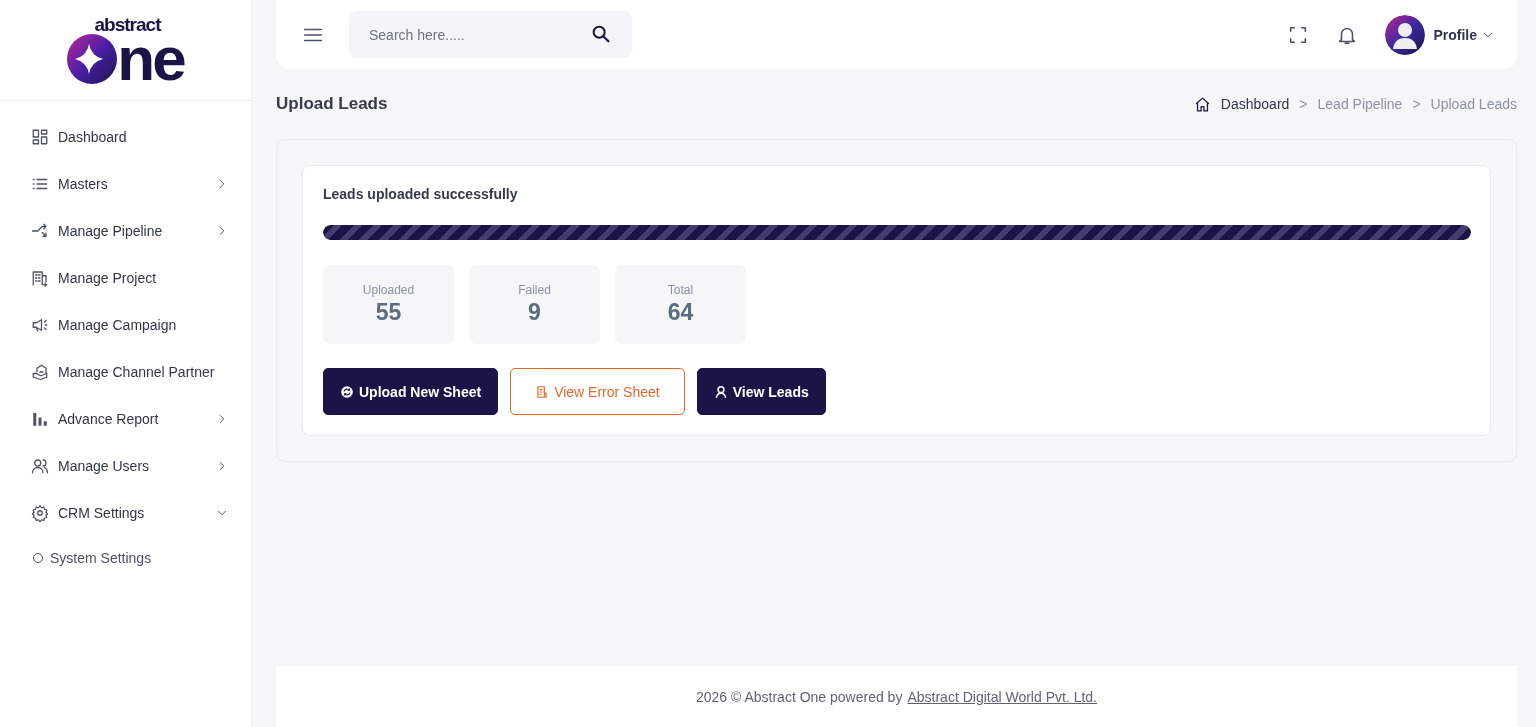 This screenshot has height=727, width=1536. What do you see at coordinates (40, 230) in the screenshot?
I see `split-arrow-icon` at bounding box center [40, 230].